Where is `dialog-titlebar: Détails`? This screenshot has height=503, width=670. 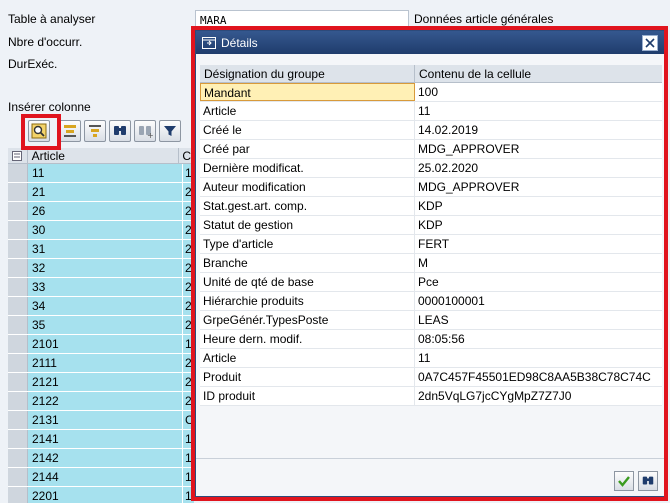
dialog-titlebar: Détails is located at coordinates (430, 42).